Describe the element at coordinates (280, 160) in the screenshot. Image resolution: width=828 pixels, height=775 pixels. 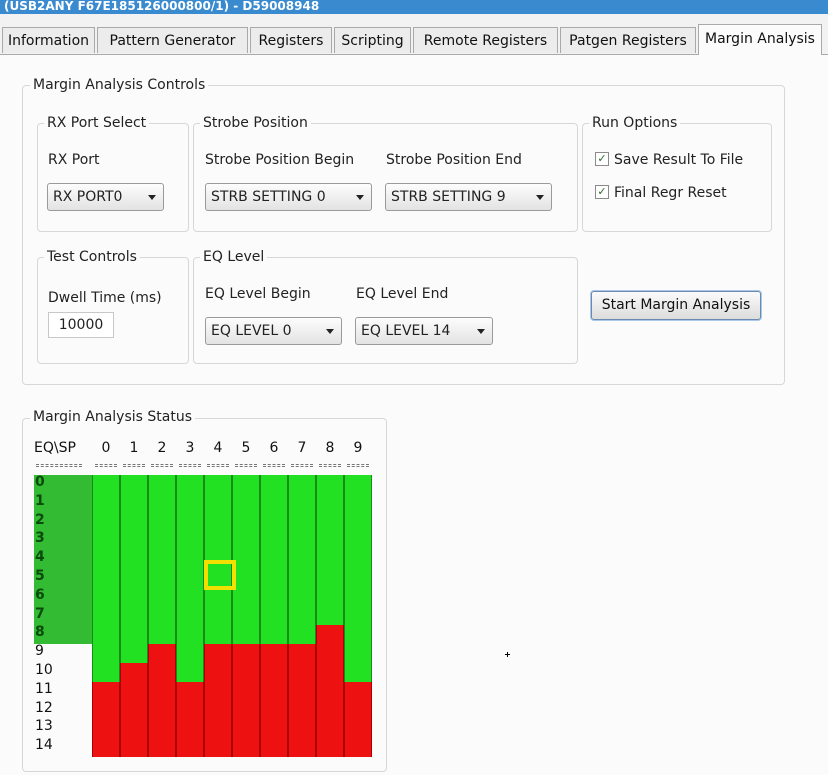
I see `strobe-begin-label: Strobe Position Begin` at that location.